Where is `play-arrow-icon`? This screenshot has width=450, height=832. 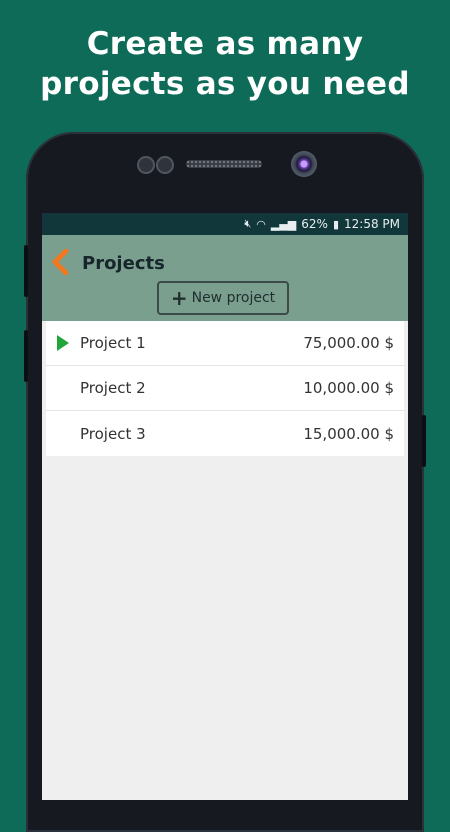
play-arrow-icon is located at coordinates (63, 343).